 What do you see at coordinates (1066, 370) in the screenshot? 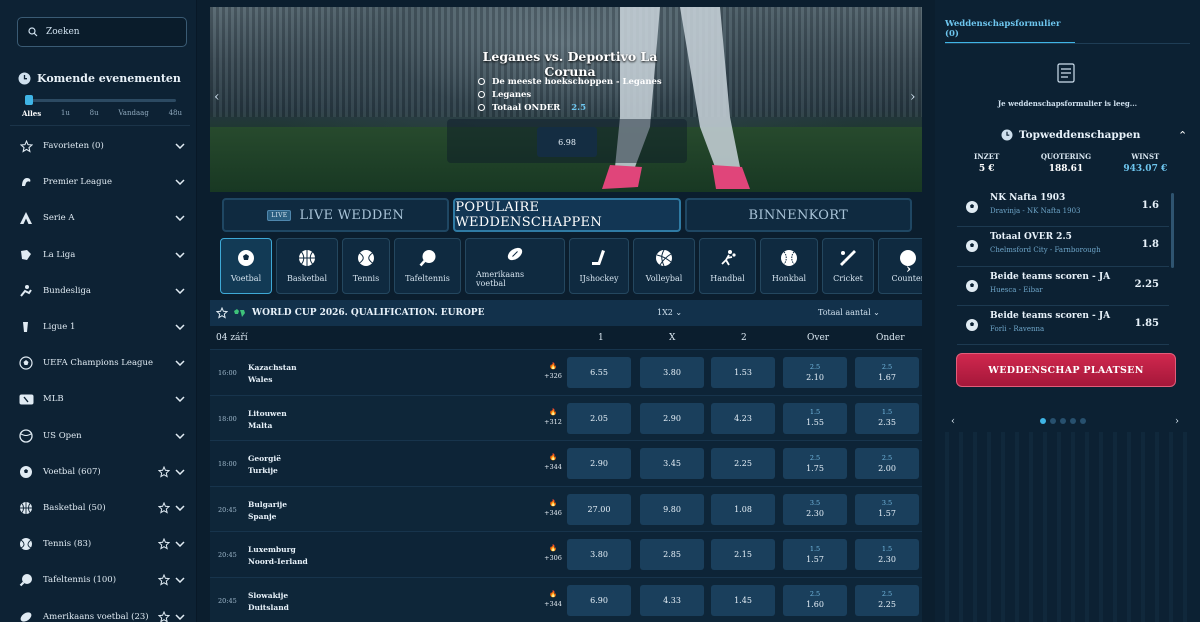
I see `place-bet-button: WEDDENSCHAP PLAATSEN` at bounding box center [1066, 370].